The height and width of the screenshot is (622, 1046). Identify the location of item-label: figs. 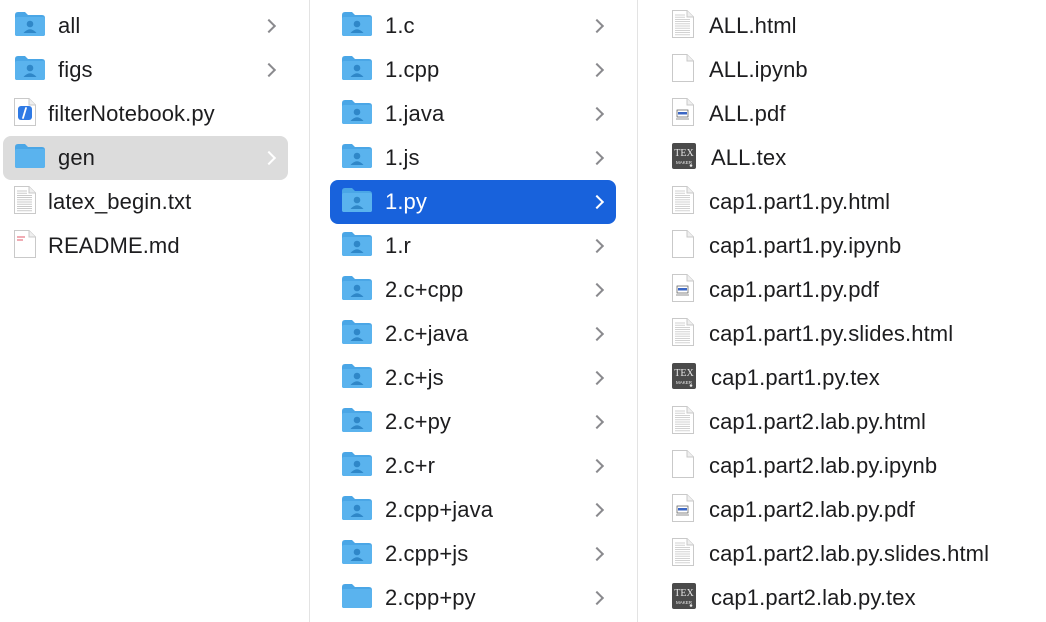
(75, 69).